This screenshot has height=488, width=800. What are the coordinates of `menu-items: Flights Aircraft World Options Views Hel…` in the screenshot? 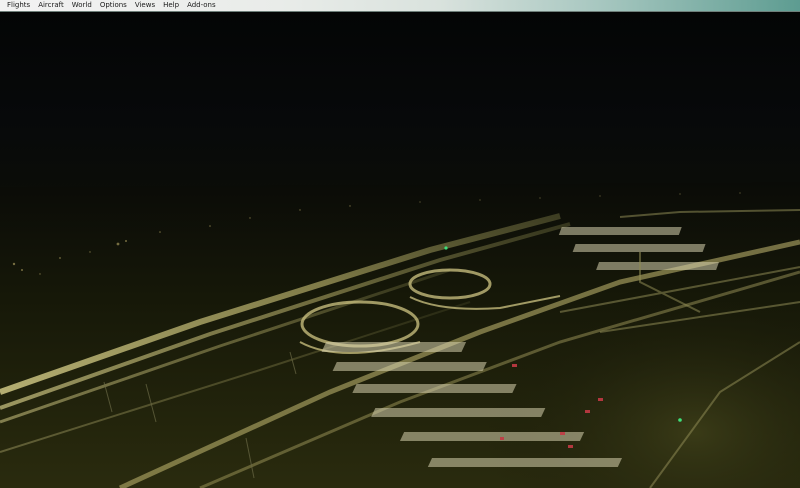 It's located at (111, 5).